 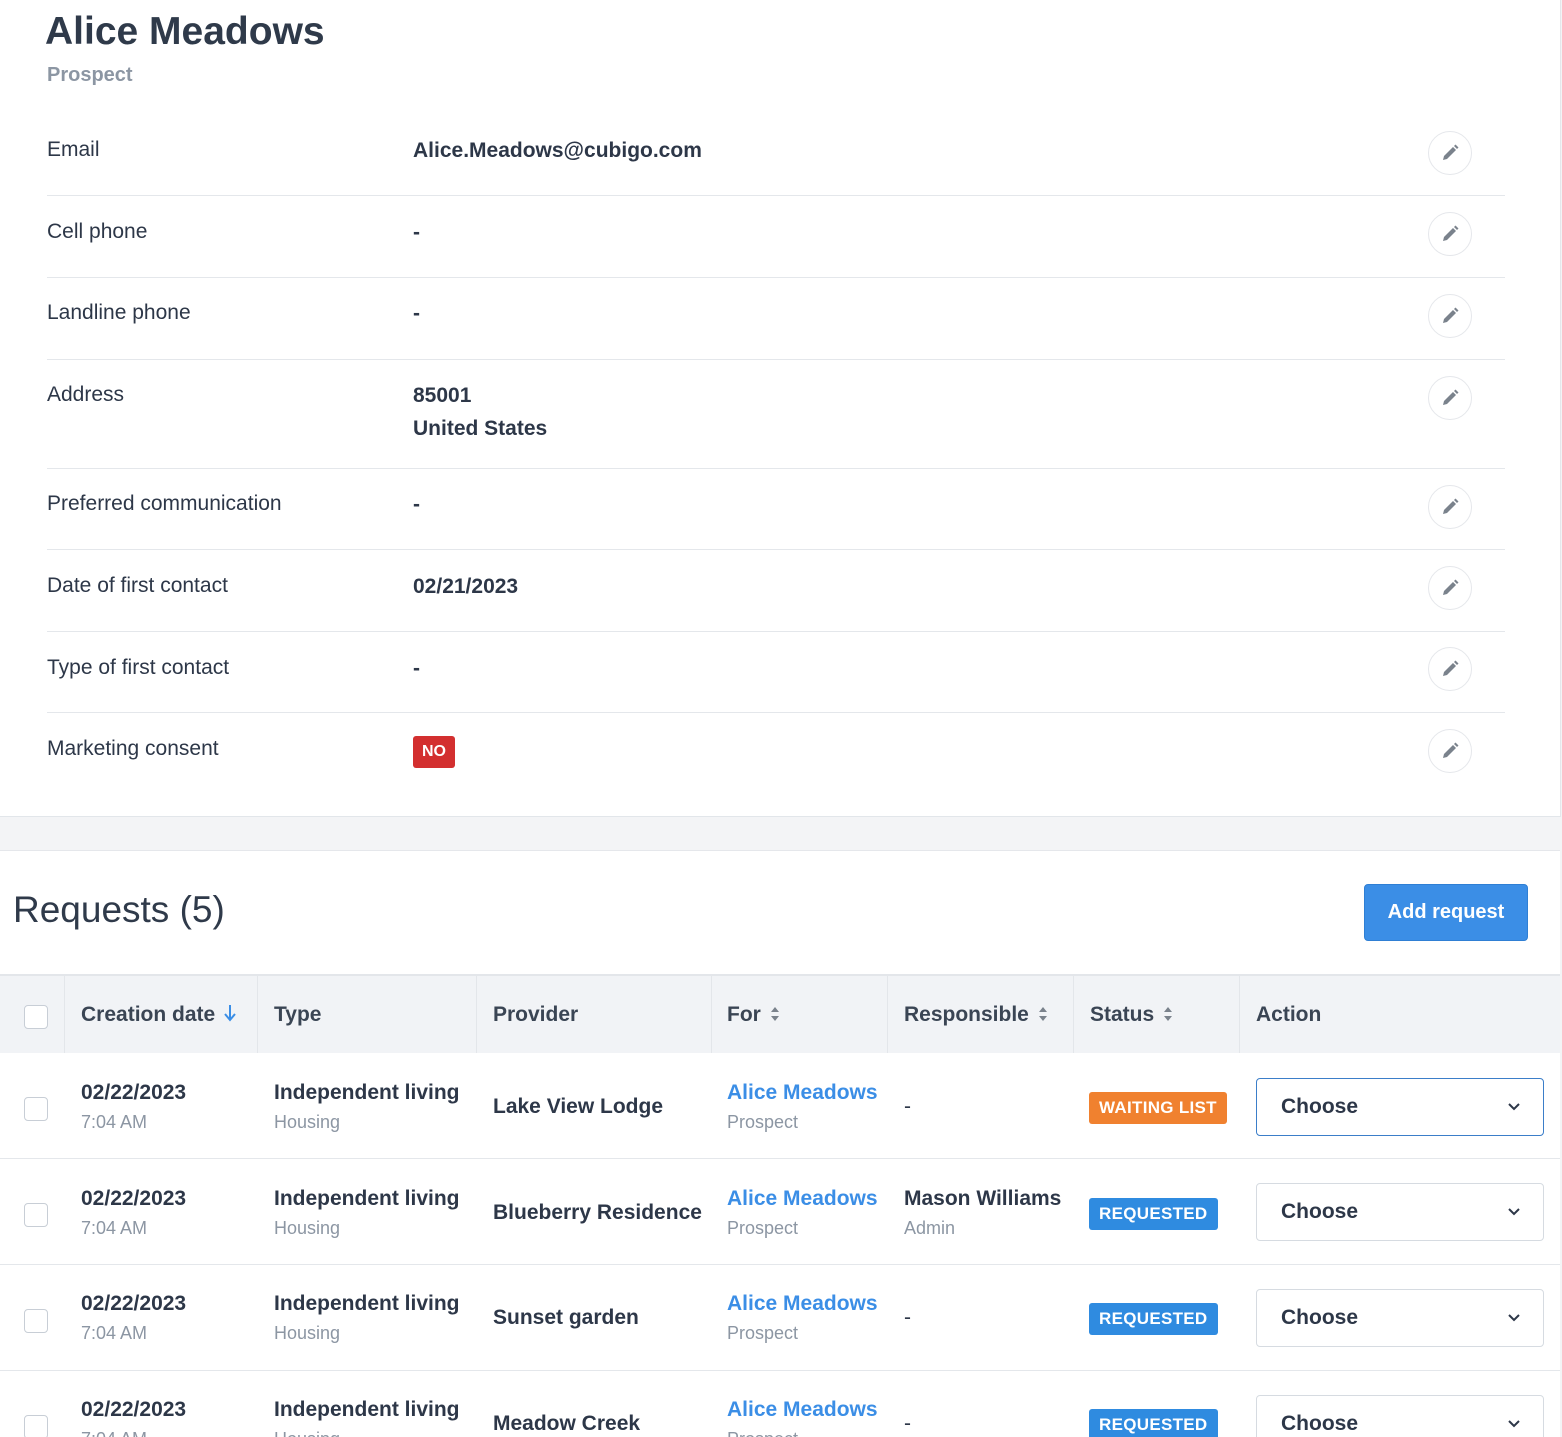 What do you see at coordinates (1446, 912) in the screenshot?
I see `add-request-button: Add request` at bounding box center [1446, 912].